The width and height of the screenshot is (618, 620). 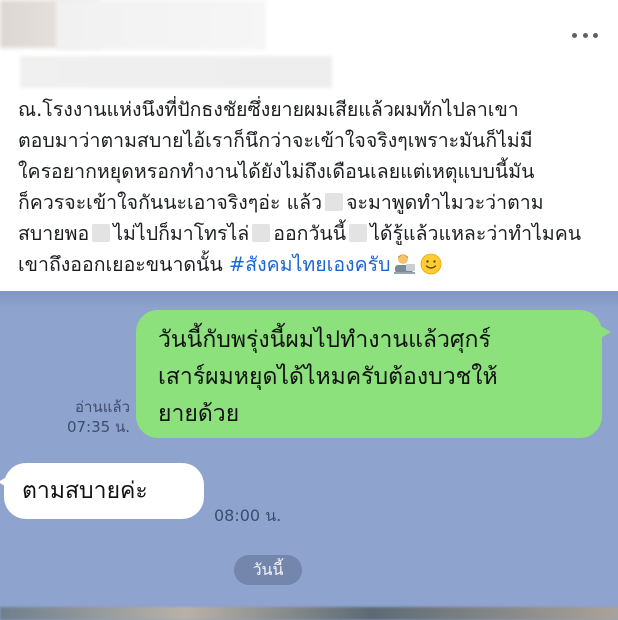 I want to click on hashtag-link: #สังคมไทยเองครับ, so click(x=310, y=264).